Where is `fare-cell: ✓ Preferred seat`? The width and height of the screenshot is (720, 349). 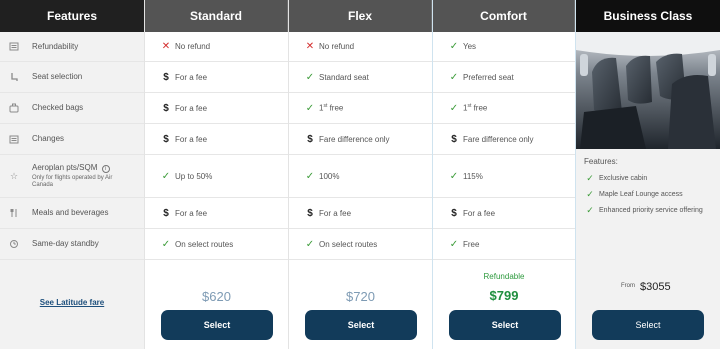
fare-cell: ✓ Preferred seat is located at coordinates (504, 77).